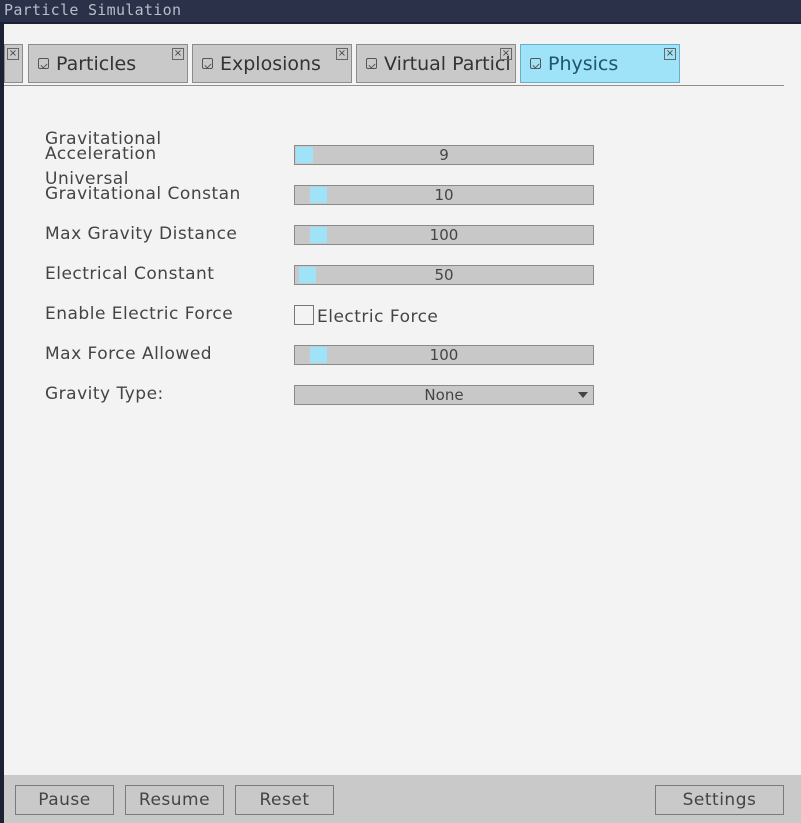 The height and width of the screenshot is (823, 801). Describe the element at coordinates (101, 154) in the screenshot. I see `label-line: Acceleration` at that location.